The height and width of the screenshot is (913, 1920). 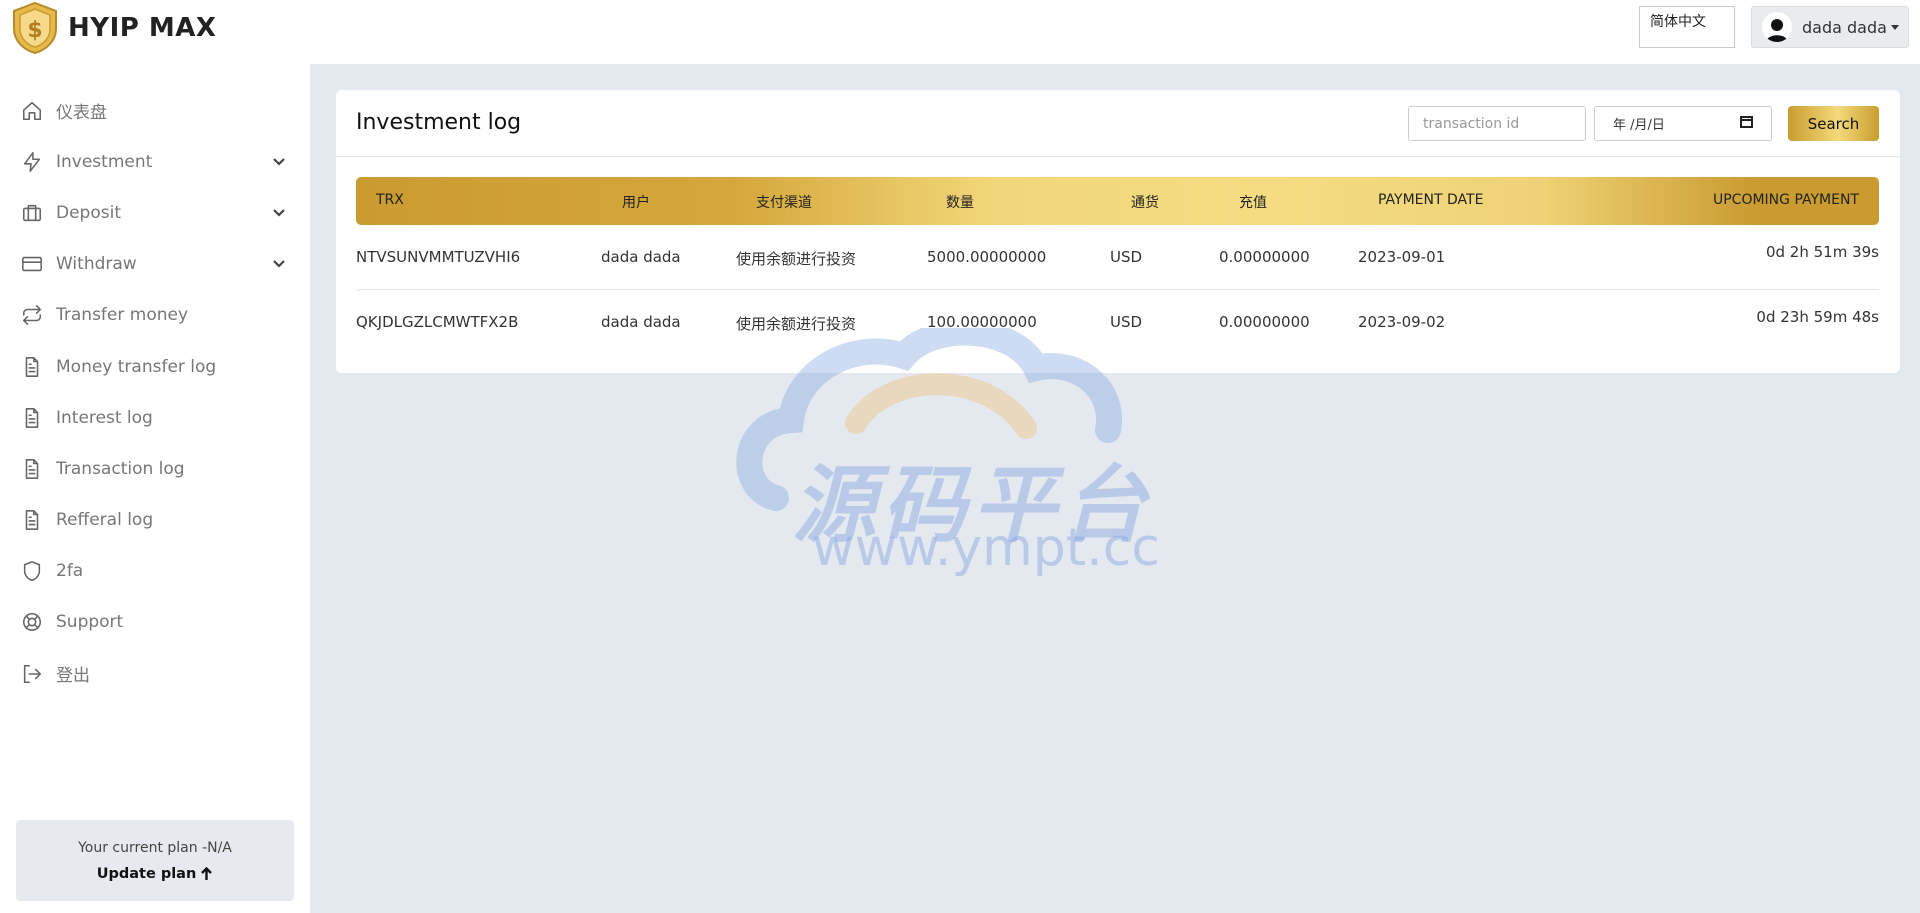 What do you see at coordinates (81, 113) in the screenshot?
I see `sidebar-item-label: 仪表盘` at bounding box center [81, 113].